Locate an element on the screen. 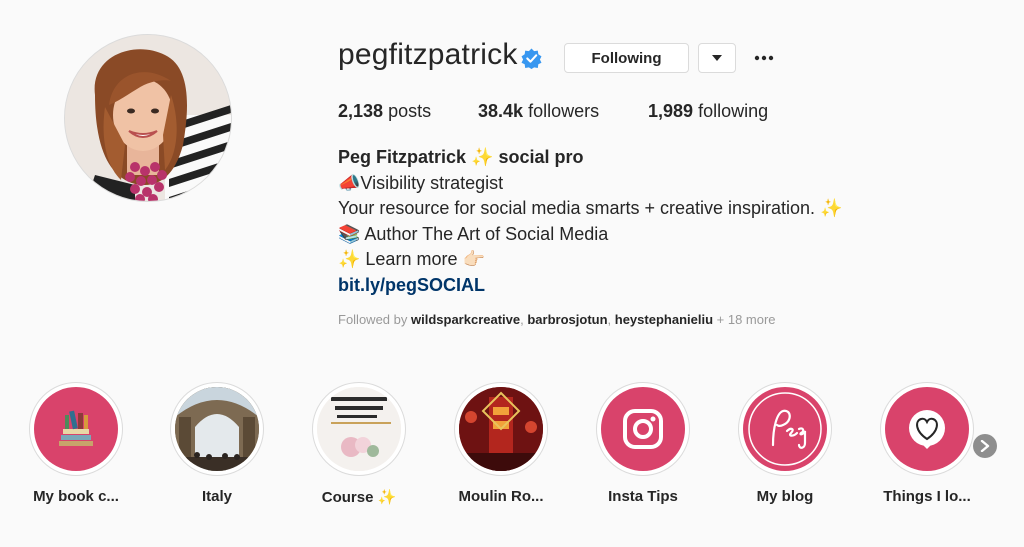 The width and height of the screenshot is (1024, 547). avatar-photo is located at coordinates (148, 118).